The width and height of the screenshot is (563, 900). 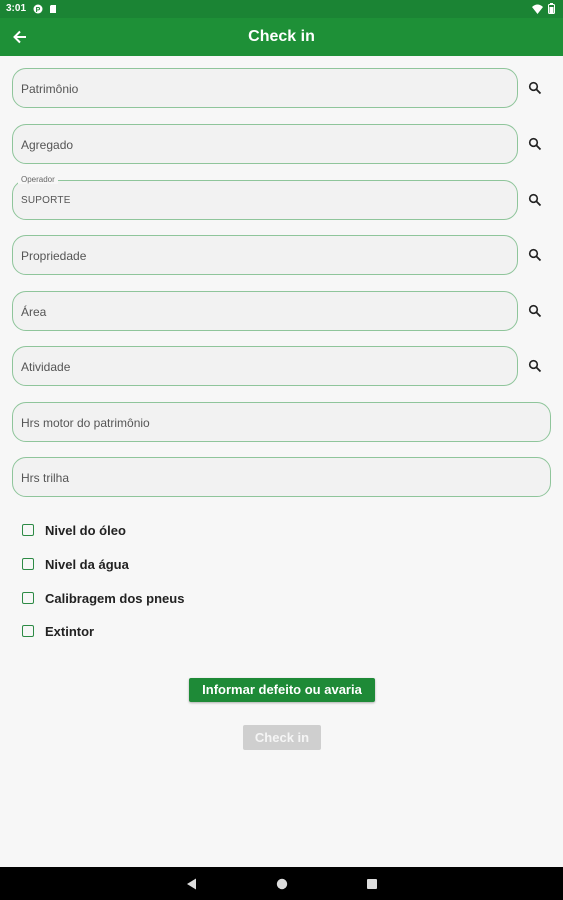 What do you see at coordinates (281, 477) in the screenshot?
I see `hrs-trilha-field: Hrs trilha` at bounding box center [281, 477].